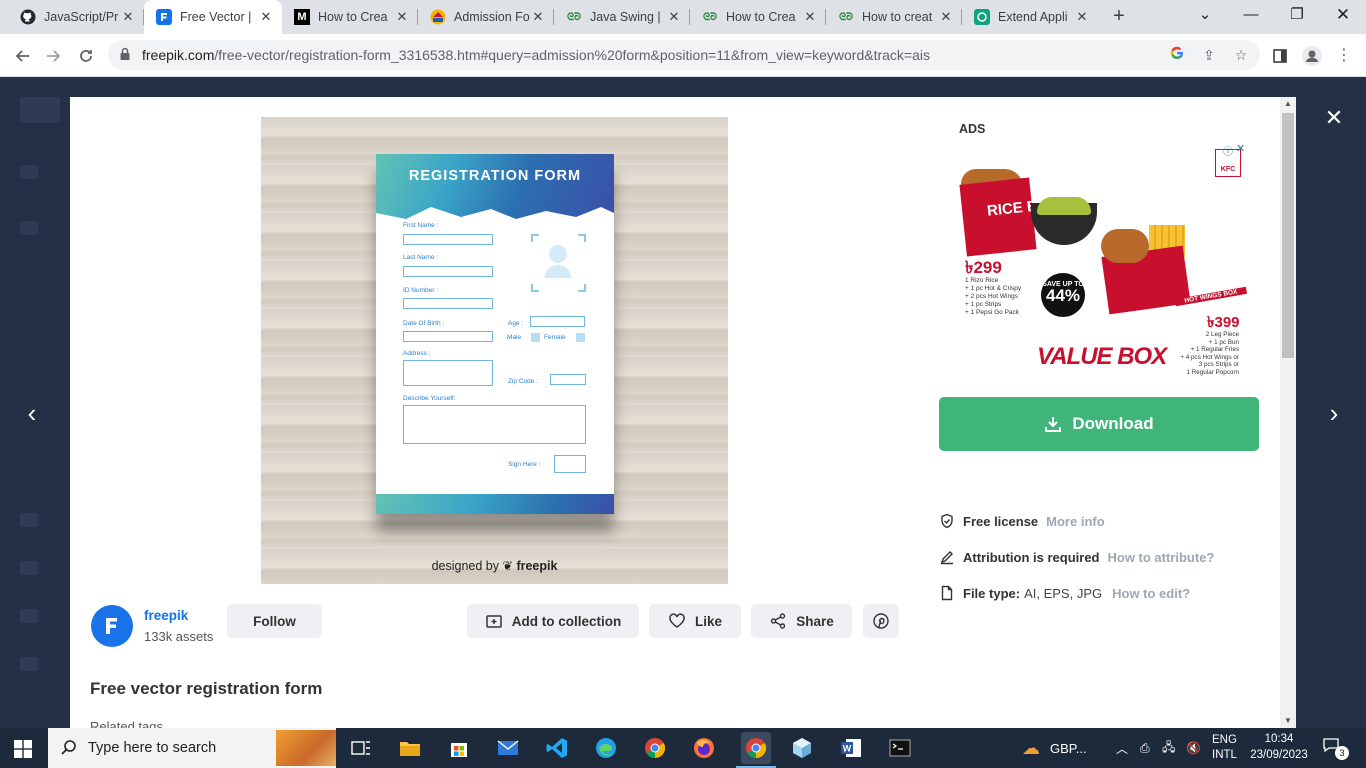 The width and height of the screenshot is (1366, 768). I want to click on pinterest-button, so click(881, 621).